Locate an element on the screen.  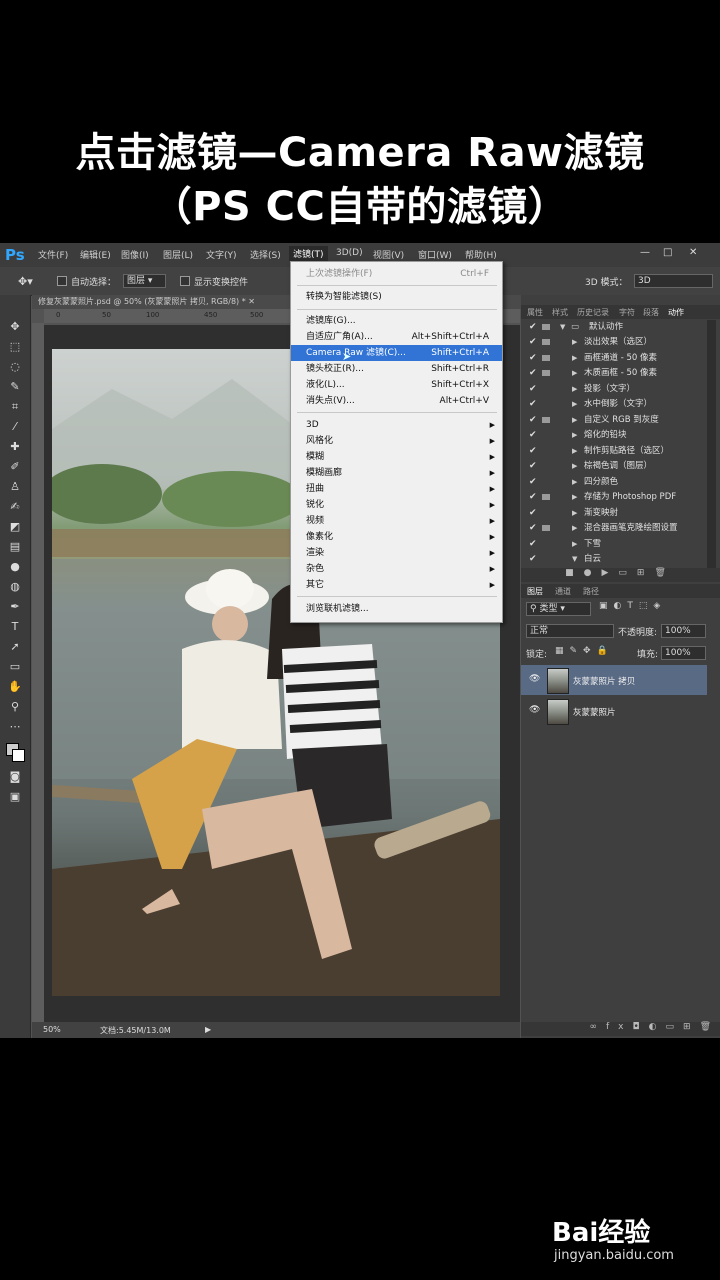
menu-filter: 滤镜(T) is located at coordinates (308, 253).